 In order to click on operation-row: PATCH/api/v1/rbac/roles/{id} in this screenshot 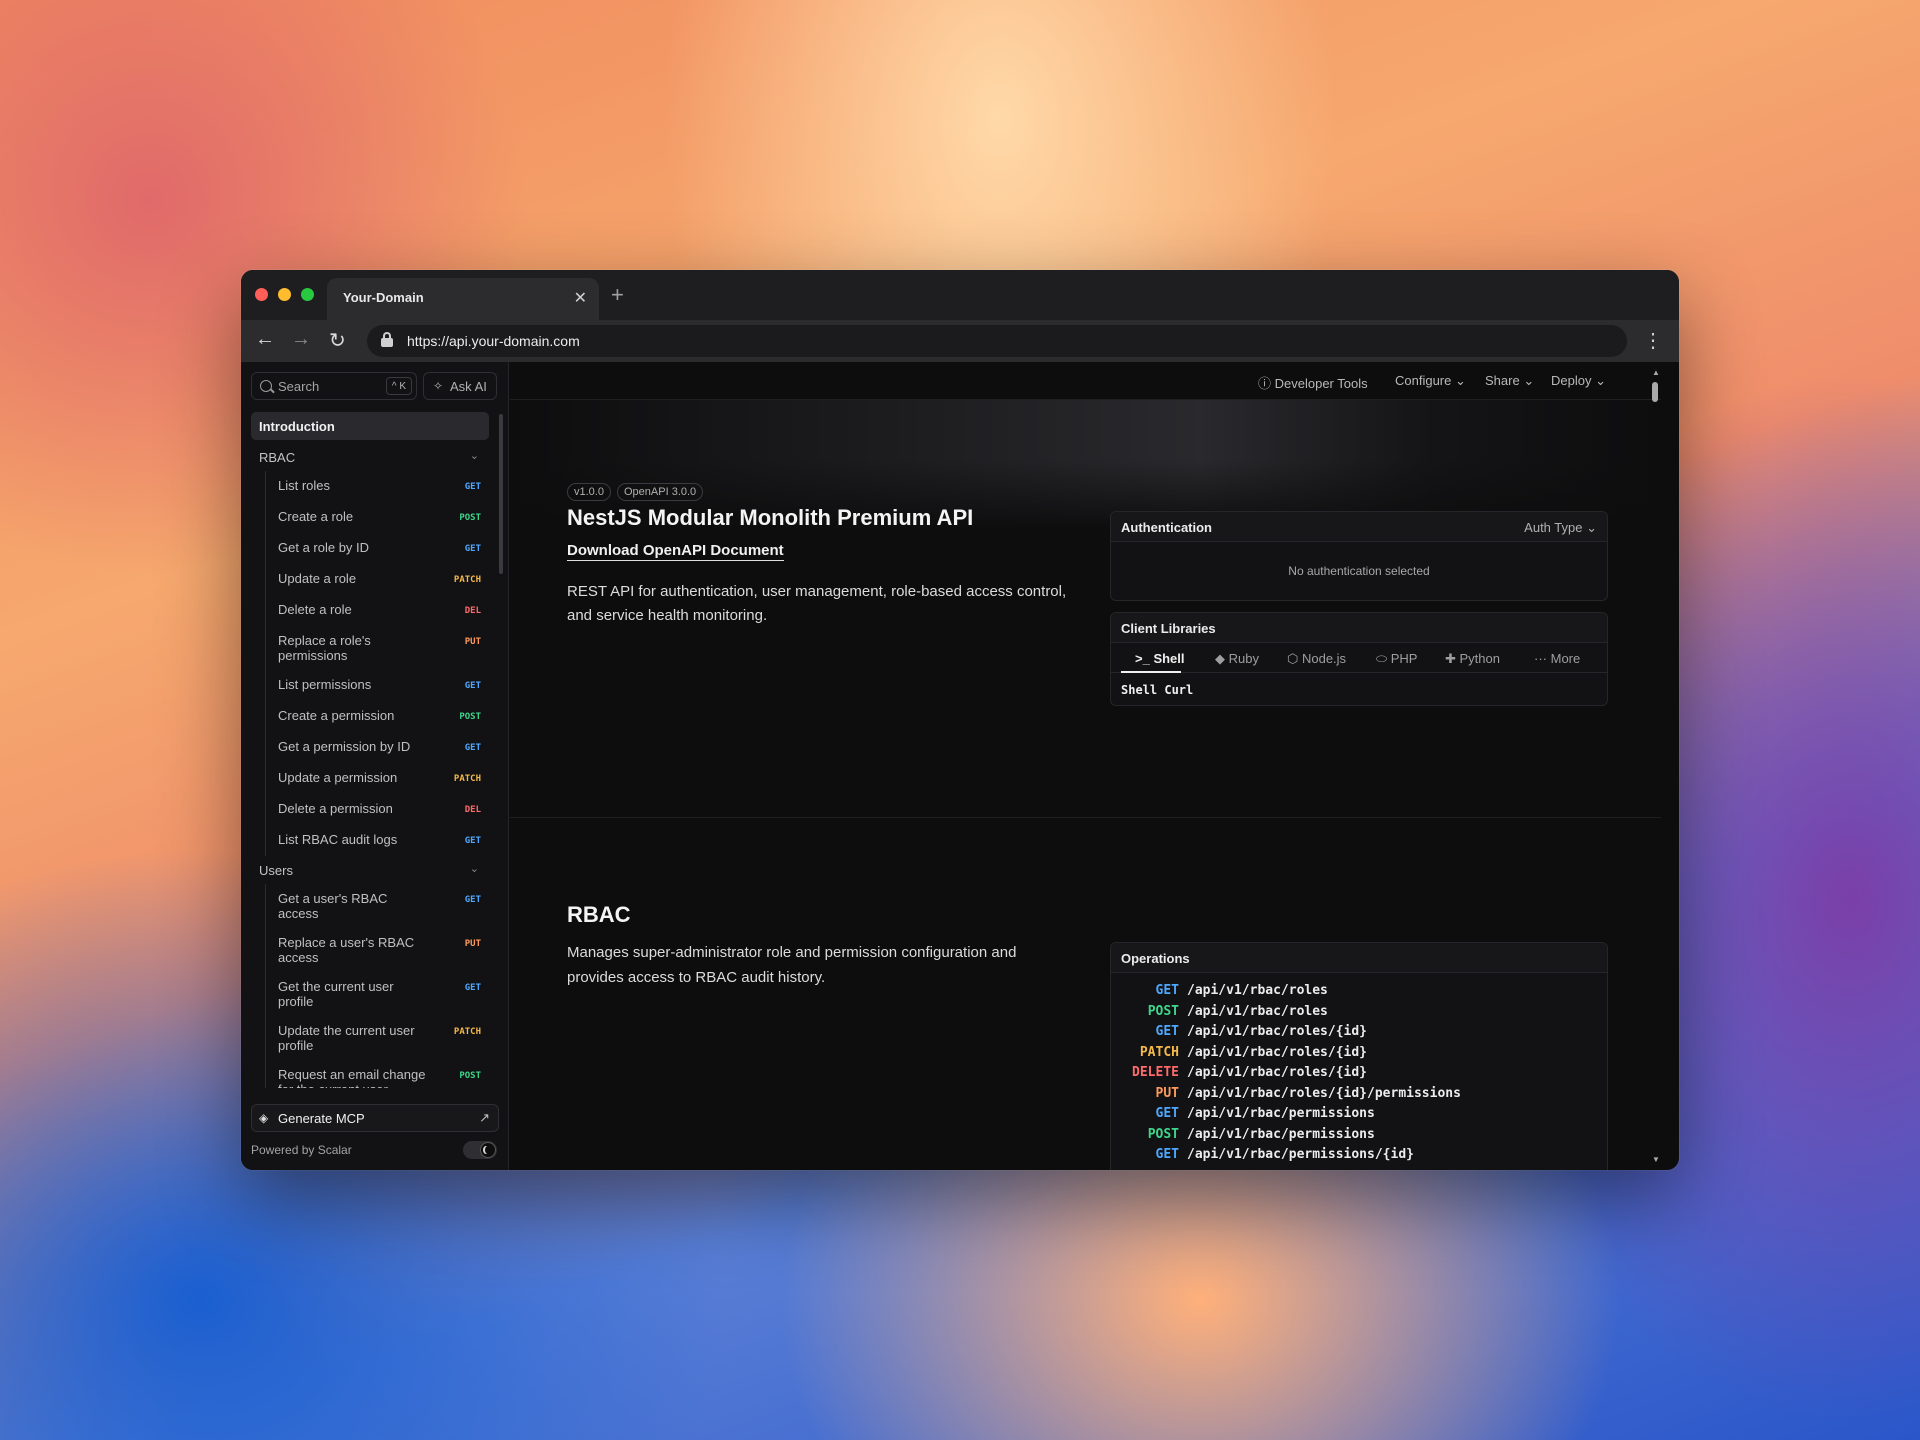, I will do `click(1291, 1055)`.